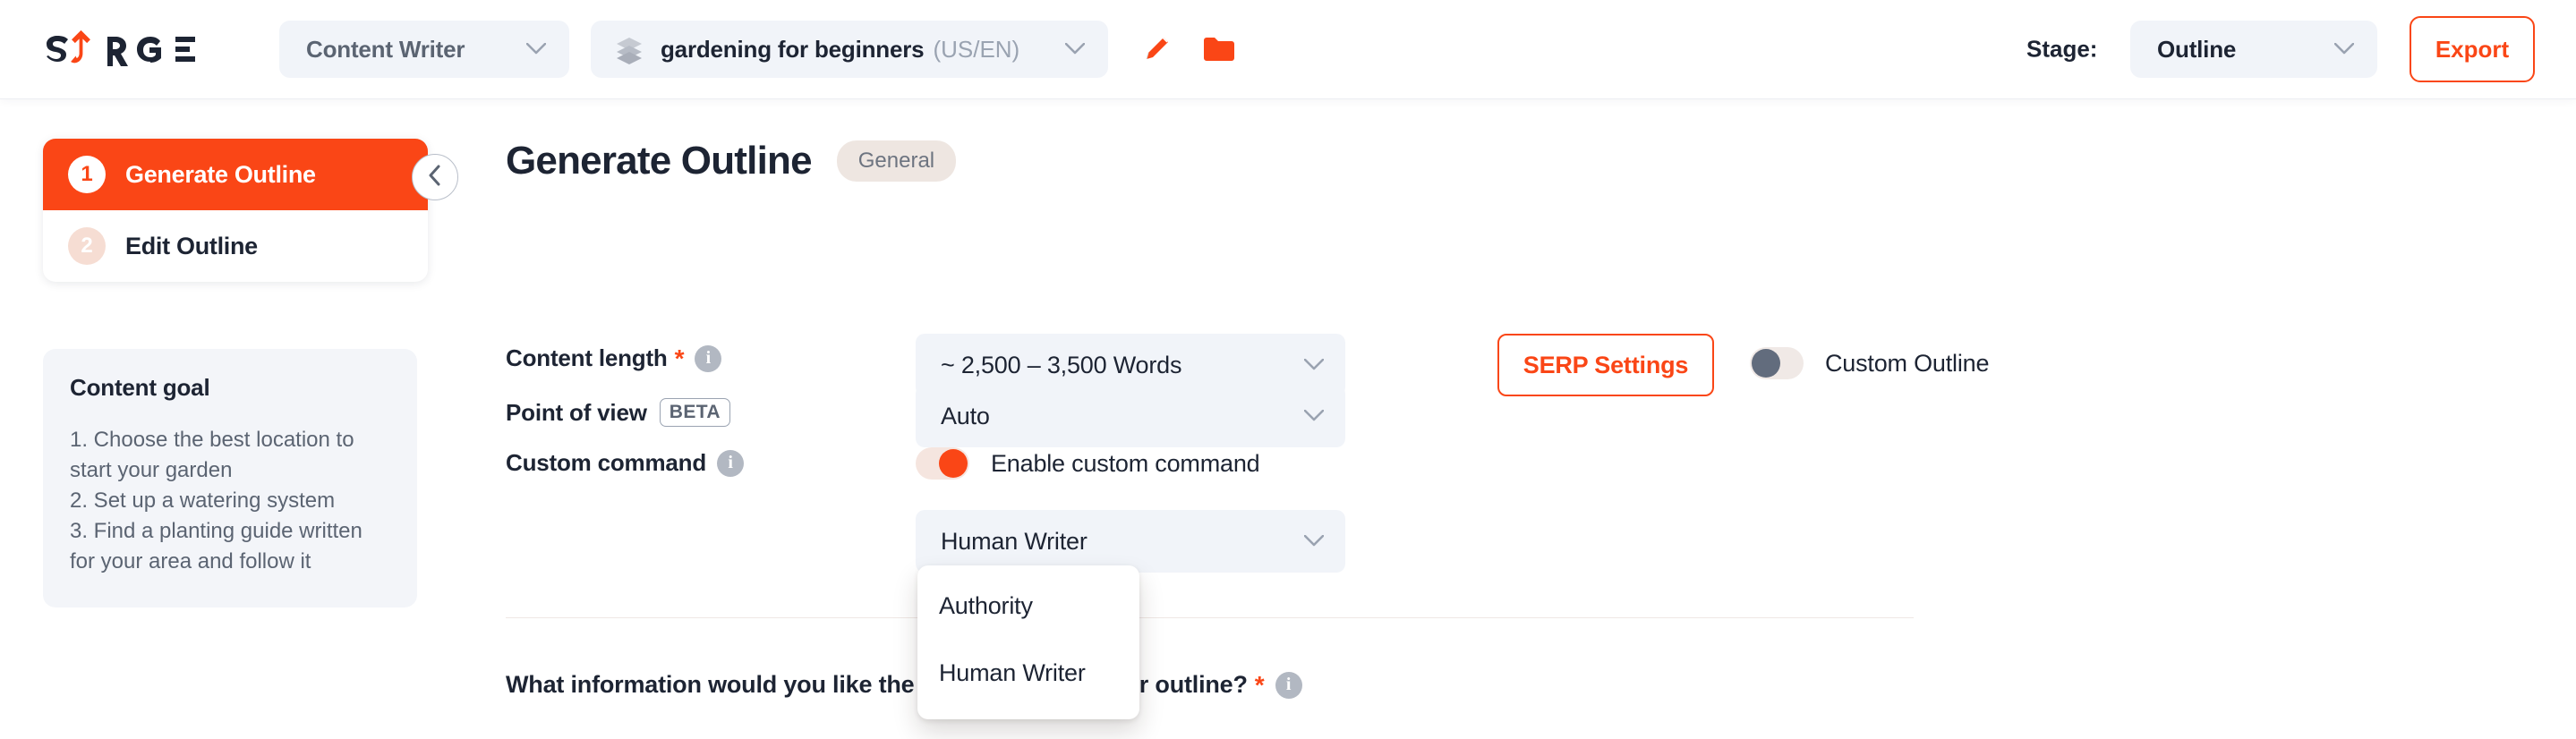 The width and height of the screenshot is (2576, 739). I want to click on page-badge: General, so click(896, 161).